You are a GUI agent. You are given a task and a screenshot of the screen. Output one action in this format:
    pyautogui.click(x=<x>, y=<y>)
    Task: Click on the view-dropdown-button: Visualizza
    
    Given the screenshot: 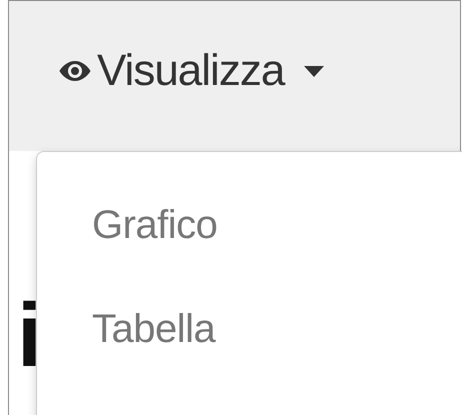 What is the action you would take?
    pyautogui.click(x=191, y=71)
    